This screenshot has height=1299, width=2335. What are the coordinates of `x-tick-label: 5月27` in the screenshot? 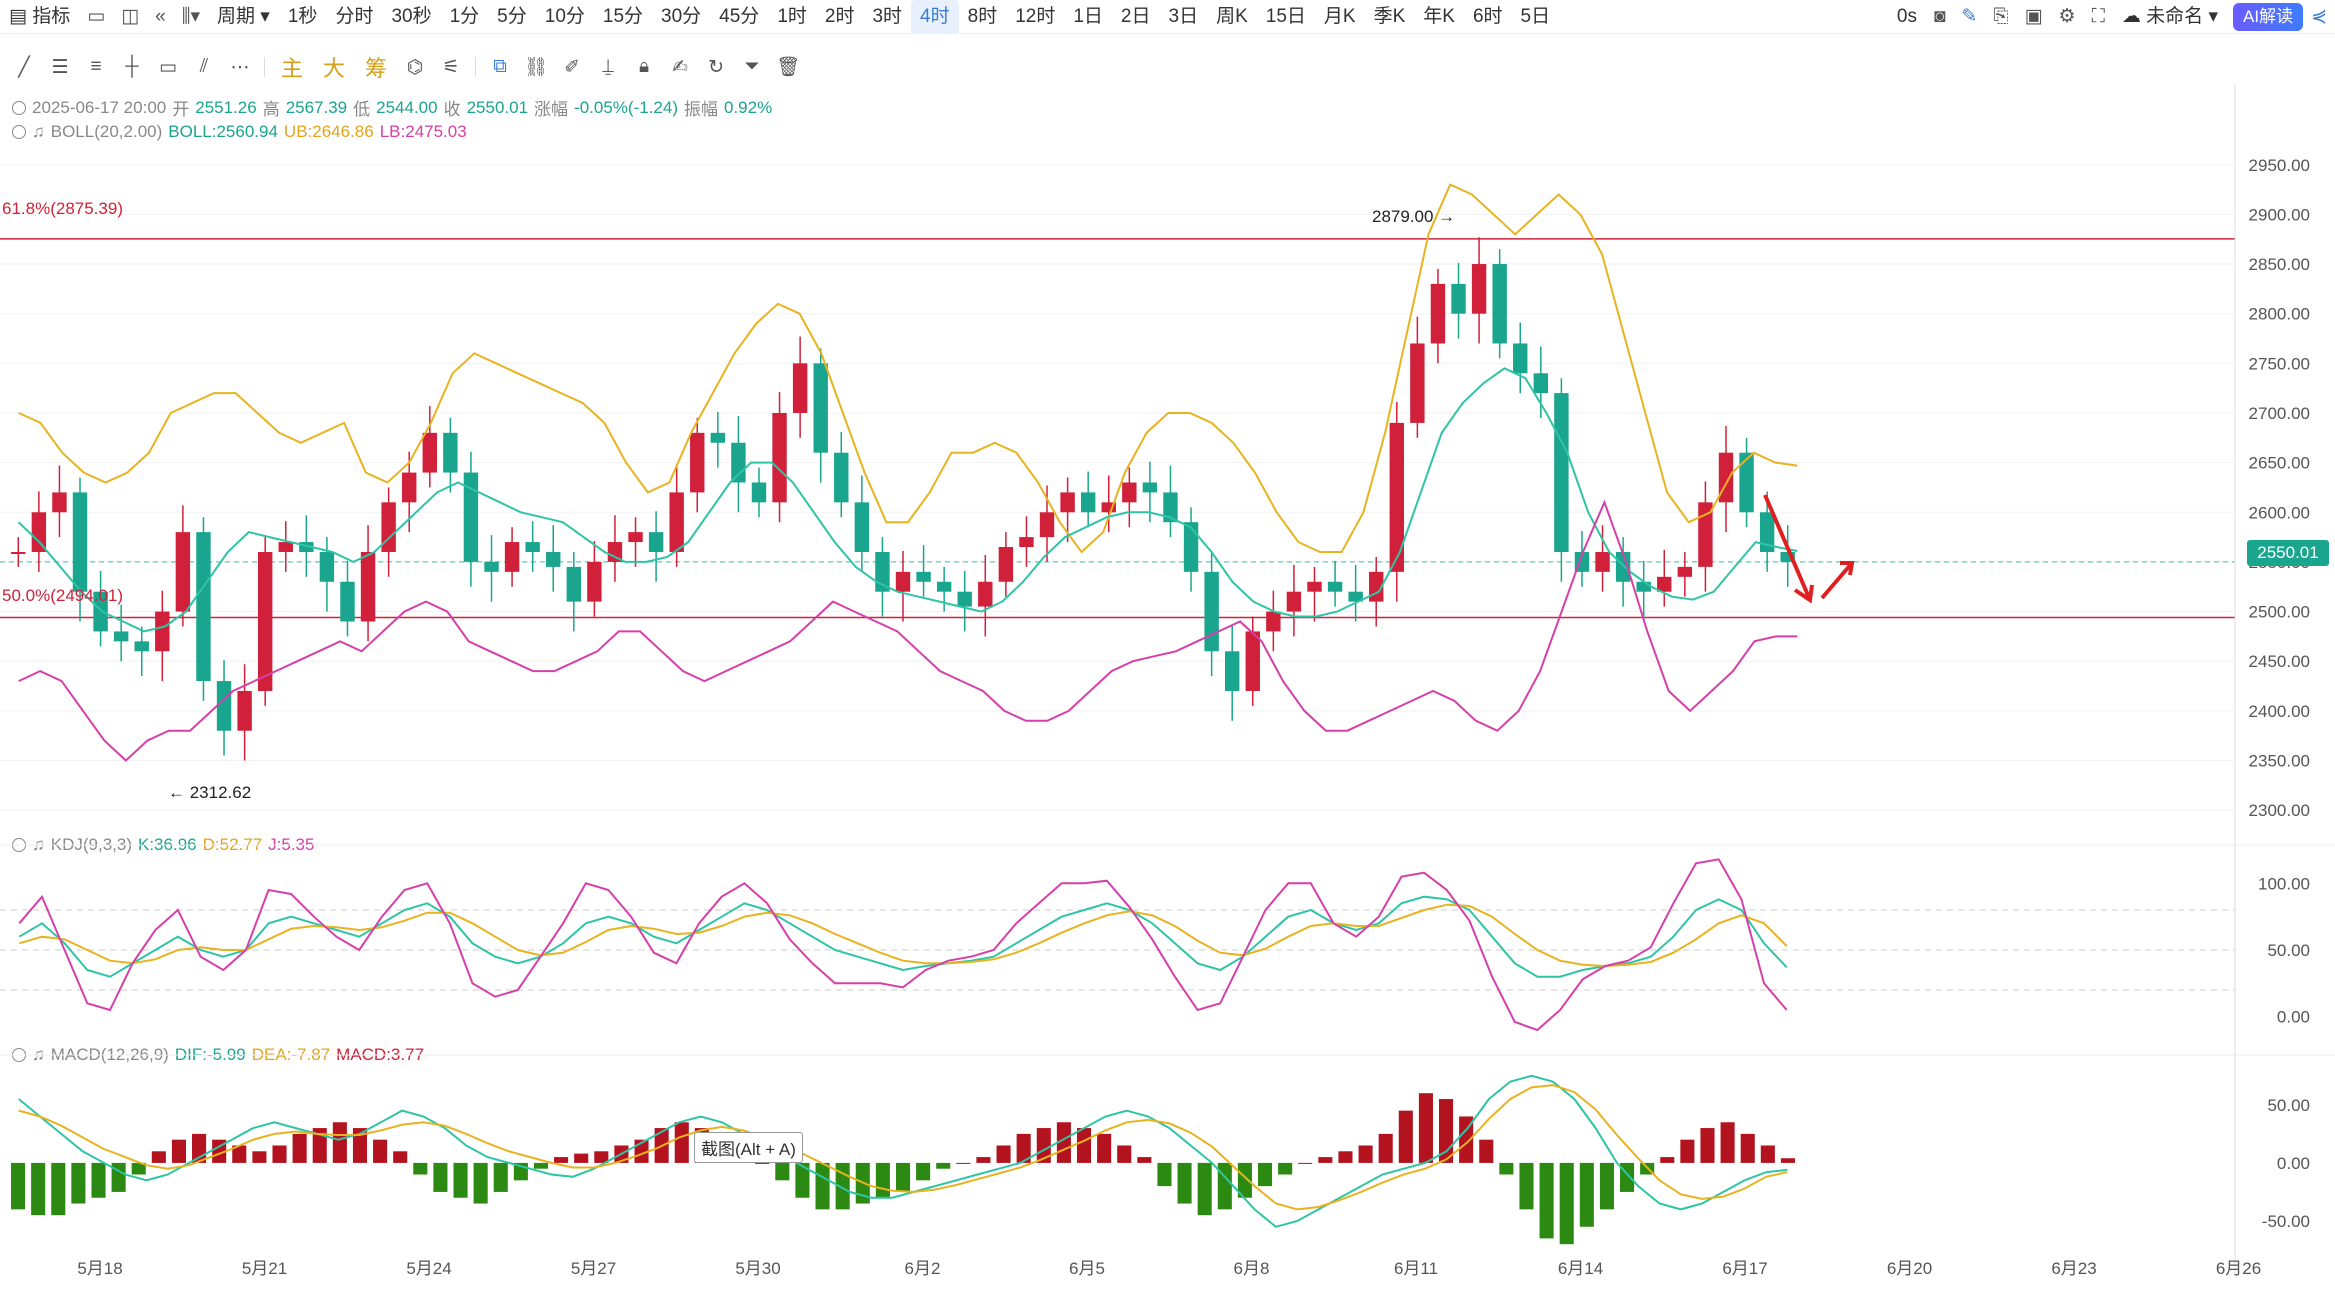 It's located at (593, 1268).